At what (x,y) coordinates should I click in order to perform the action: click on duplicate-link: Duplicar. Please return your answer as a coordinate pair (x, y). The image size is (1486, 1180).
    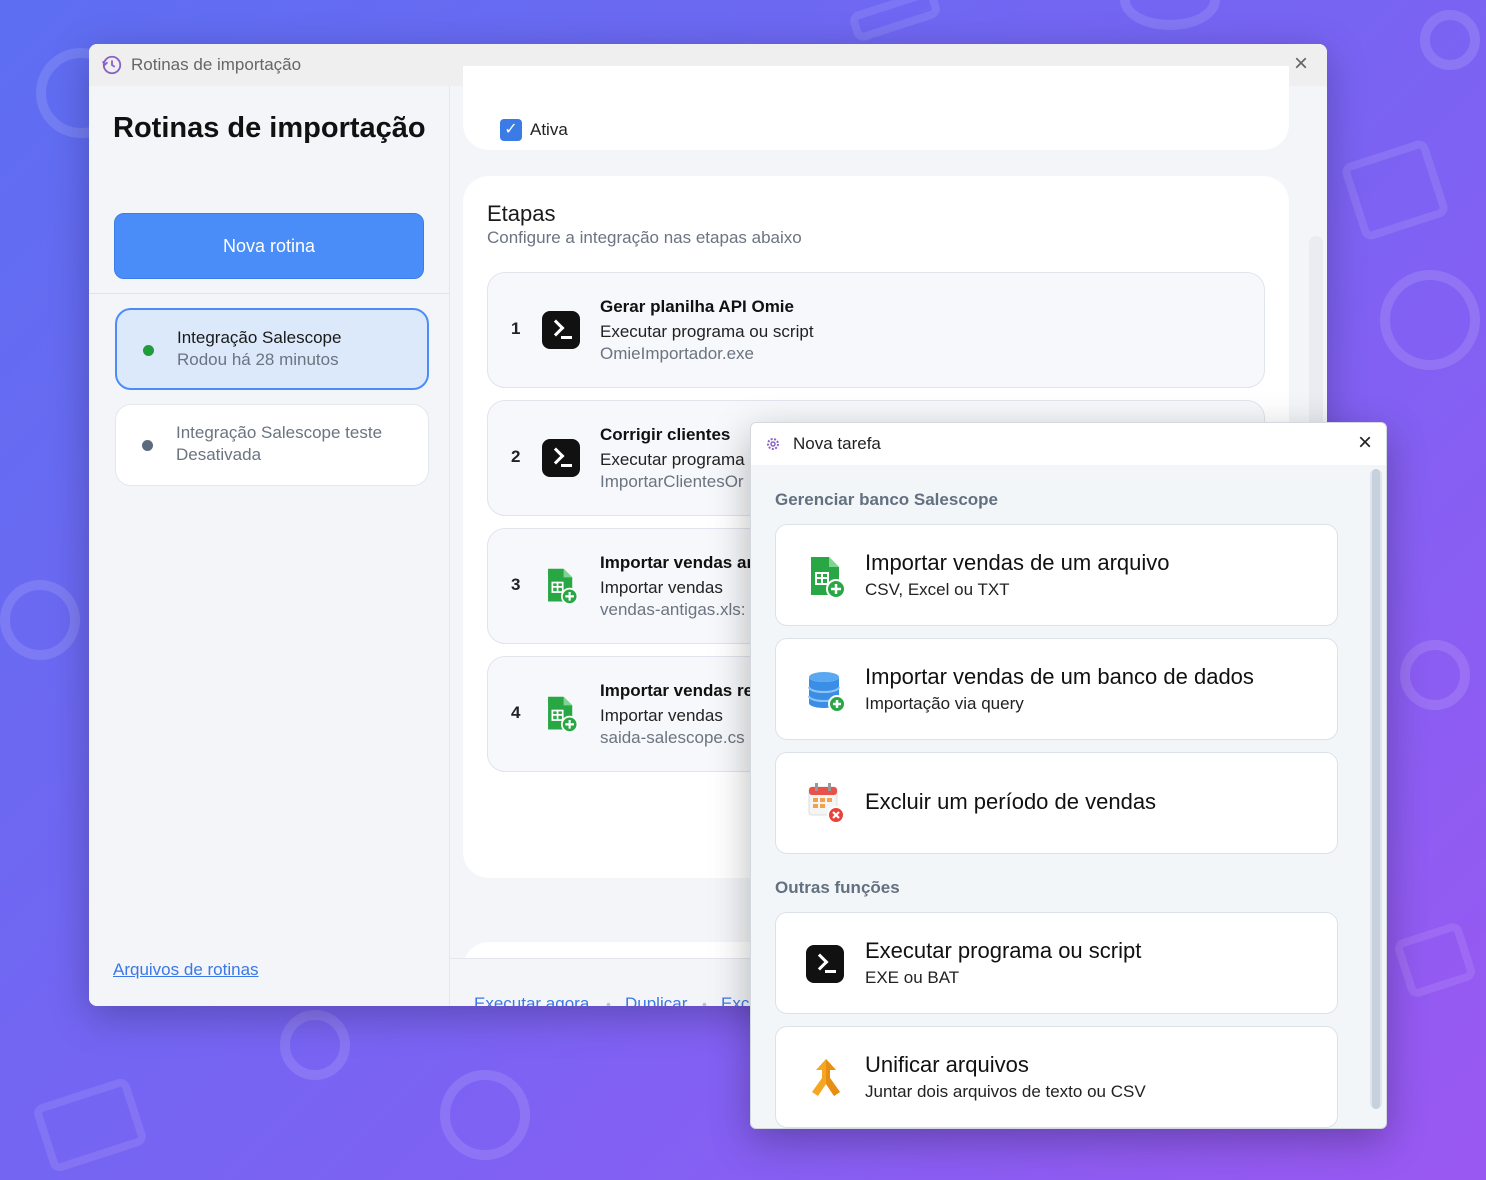
    Looking at the image, I should click on (656, 1000).